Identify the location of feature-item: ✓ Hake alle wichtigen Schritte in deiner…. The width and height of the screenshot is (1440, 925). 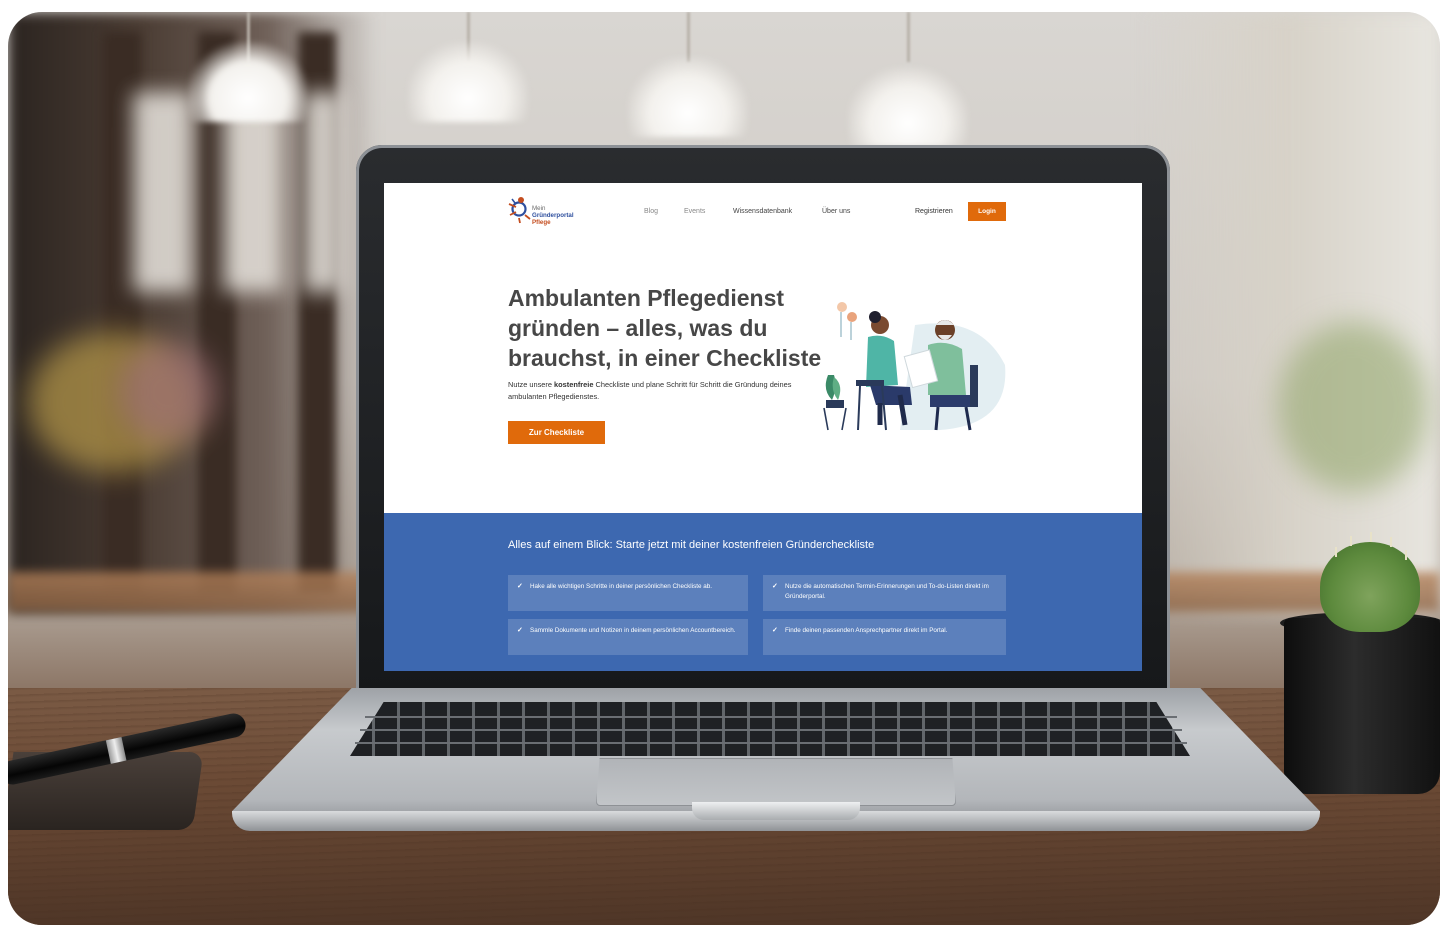
(628, 593).